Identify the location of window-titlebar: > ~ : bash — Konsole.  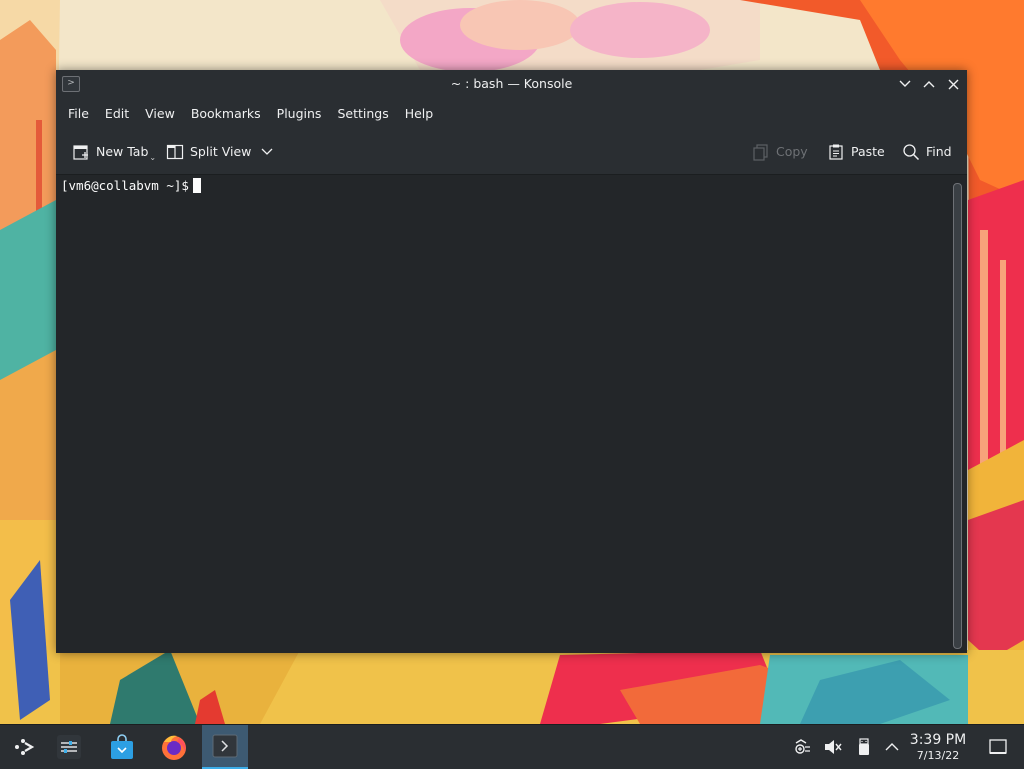
(511, 84).